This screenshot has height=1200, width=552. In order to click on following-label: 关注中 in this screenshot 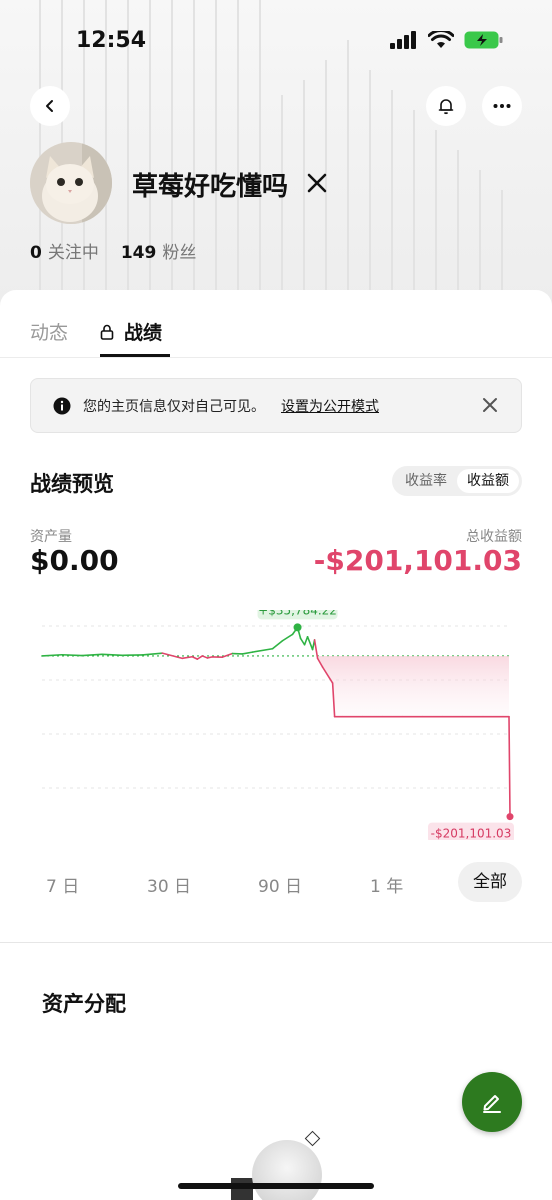, I will do `click(73, 253)`.